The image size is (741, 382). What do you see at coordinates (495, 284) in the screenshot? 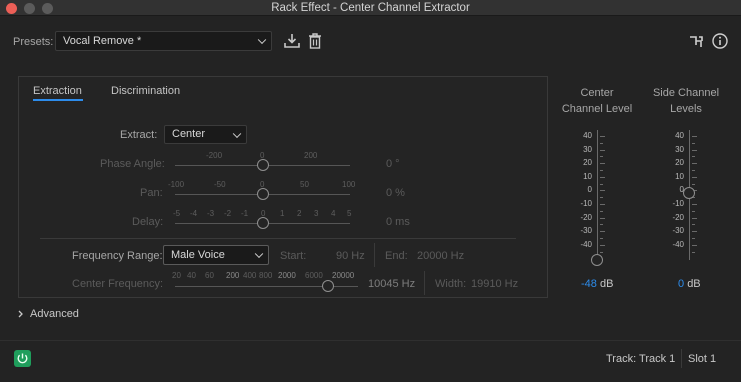
I see `width-value: 19910 Hz` at bounding box center [495, 284].